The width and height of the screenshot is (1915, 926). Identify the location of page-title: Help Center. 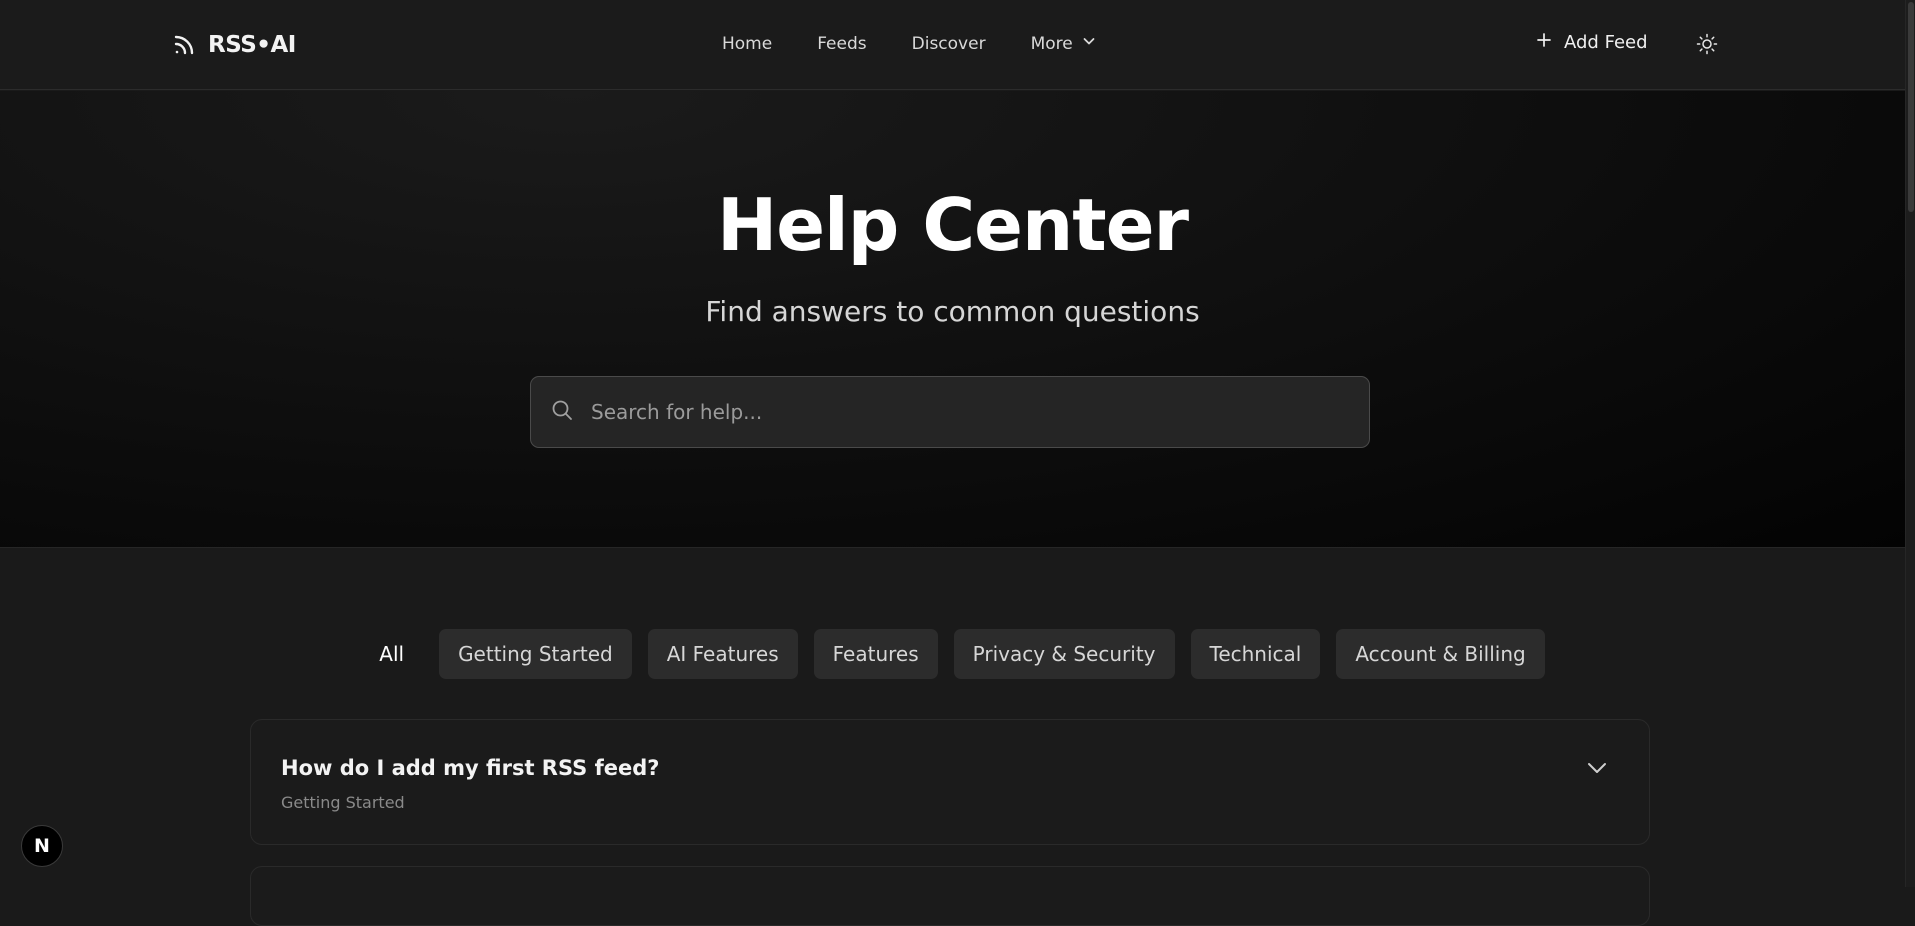
(952, 225).